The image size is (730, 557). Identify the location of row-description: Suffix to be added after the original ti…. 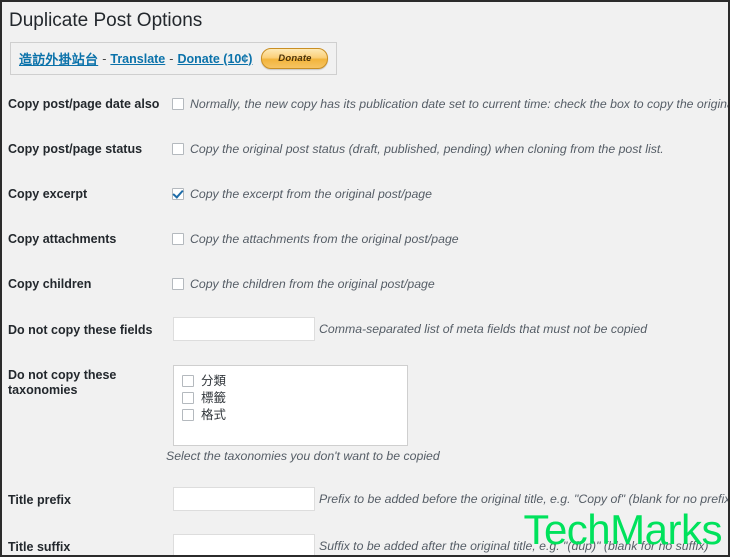
(514, 546).